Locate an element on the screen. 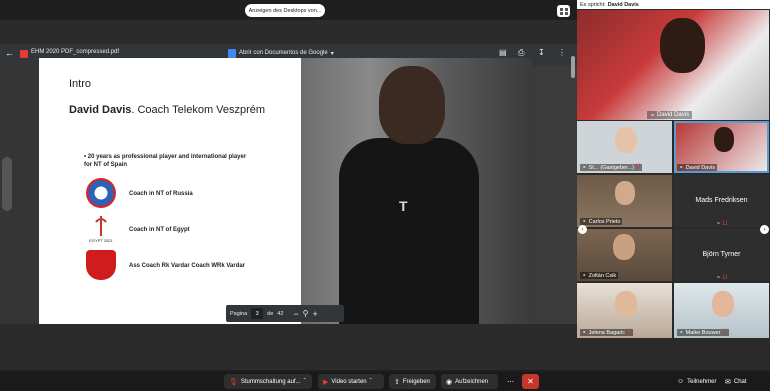 This screenshot has height=391, width=770. slide-name-line: David Davis. Coach Telekom Veszprém is located at coordinates (167, 110).